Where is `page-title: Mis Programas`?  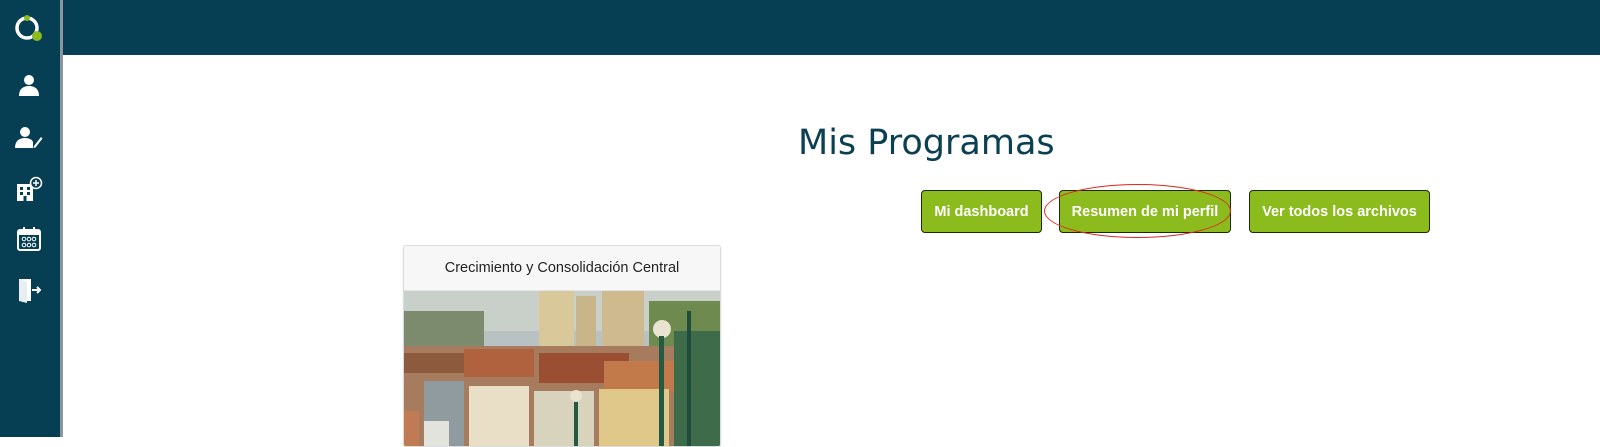
page-title: Mis Programas is located at coordinates (926, 143).